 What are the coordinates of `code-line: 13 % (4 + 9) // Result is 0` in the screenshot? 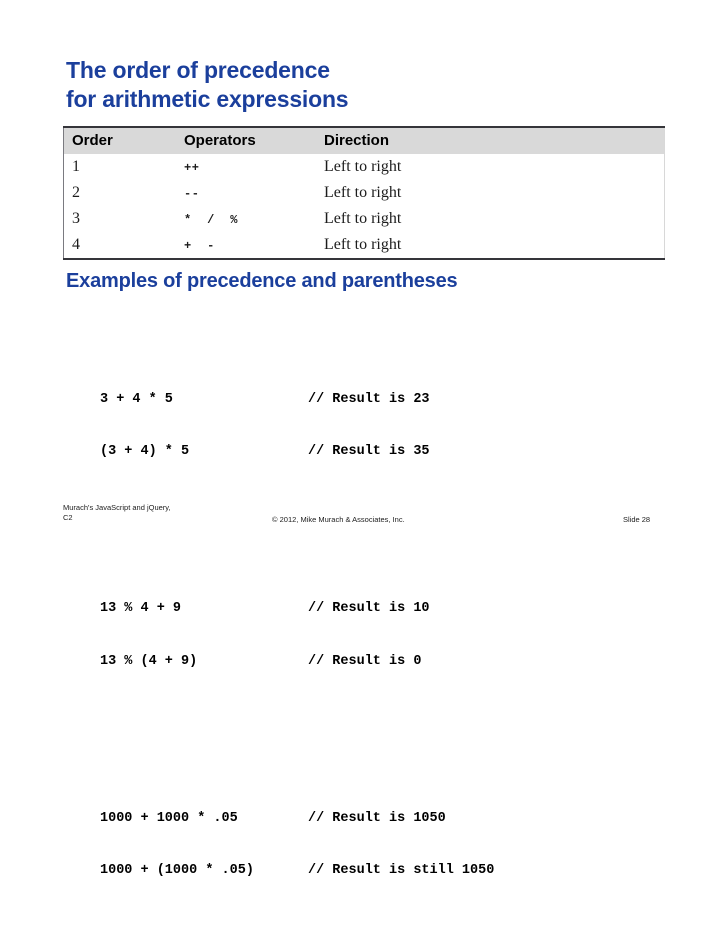 It's located at (297, 662).